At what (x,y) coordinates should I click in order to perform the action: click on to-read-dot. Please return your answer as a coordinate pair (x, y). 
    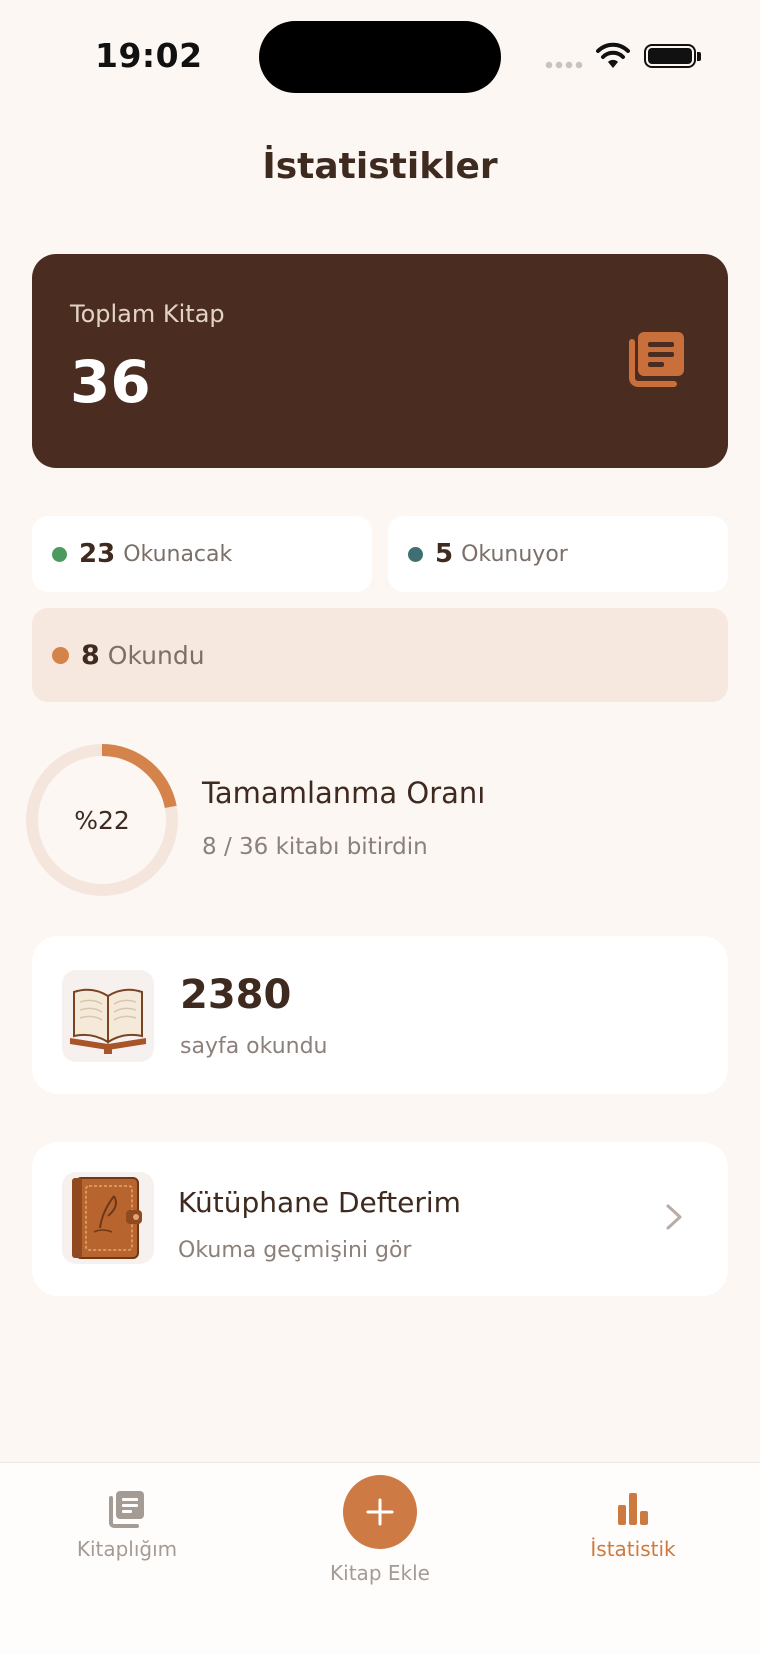
    Looking at the image, I should click on (59, 554).